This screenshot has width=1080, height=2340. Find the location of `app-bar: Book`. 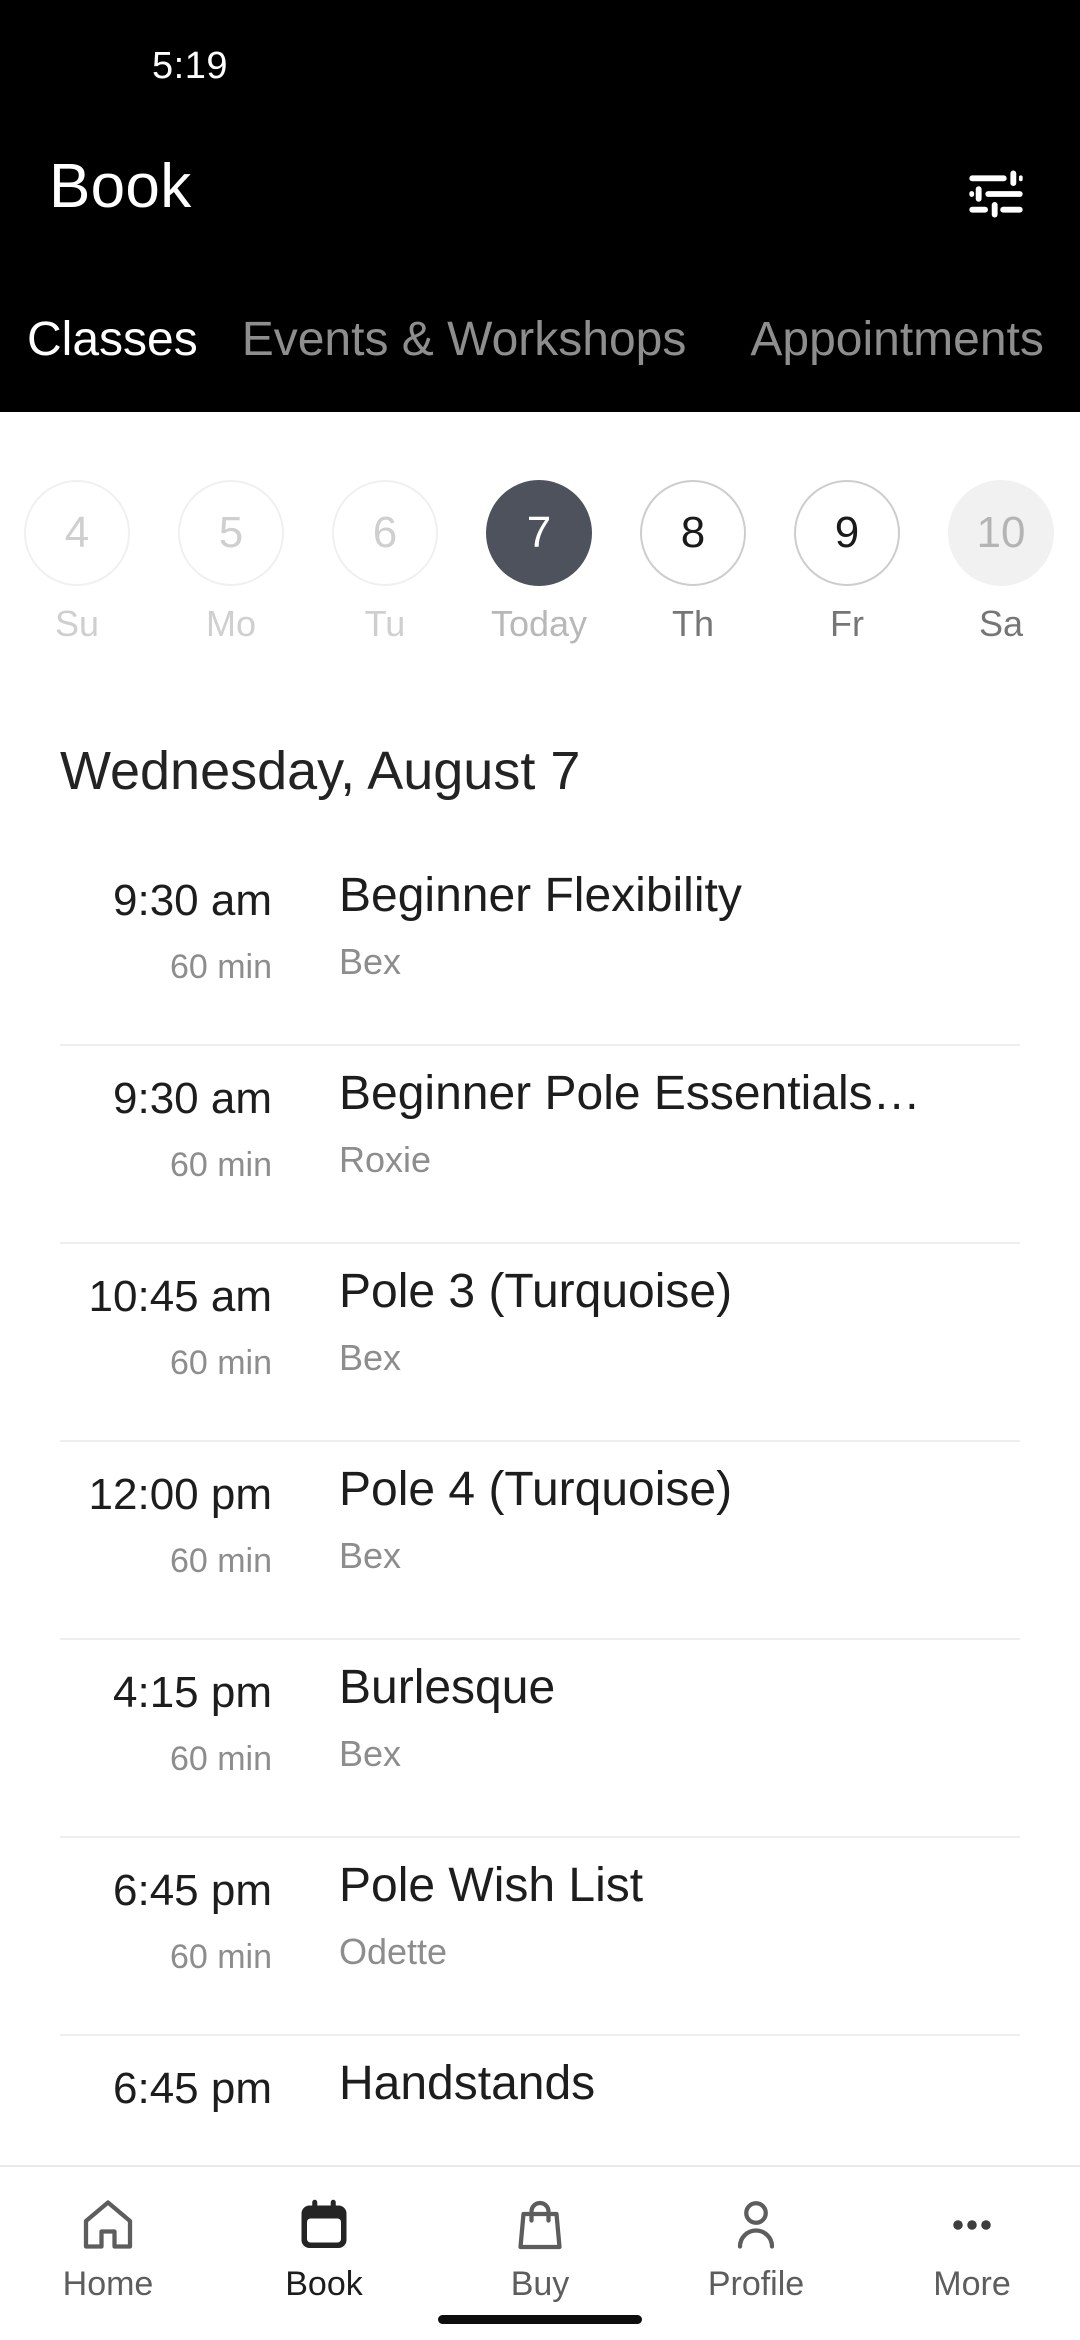

app-bar: Book is located at coordinates (540, 190).